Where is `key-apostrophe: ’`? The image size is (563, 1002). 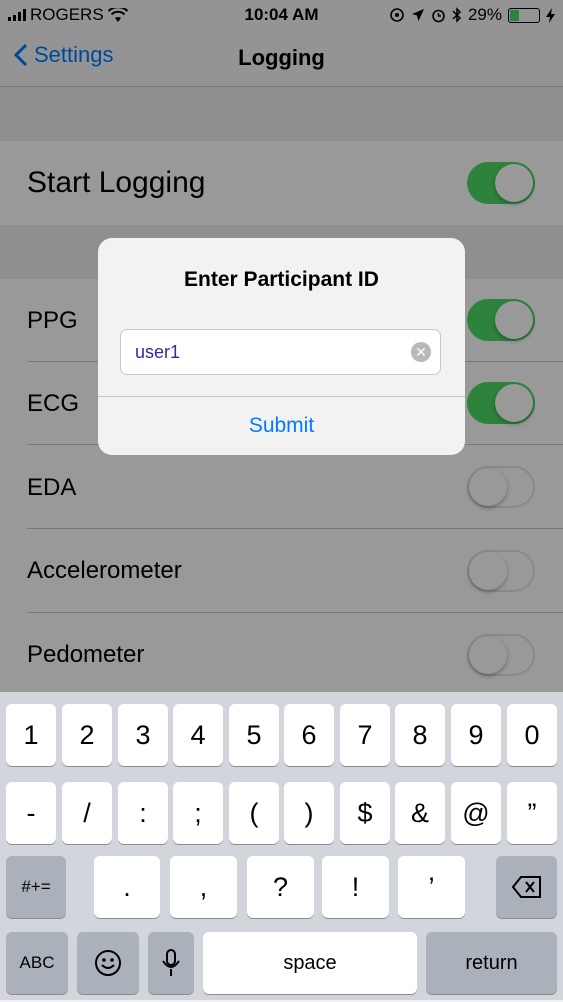 key-apostrophe: ’ is located at coordinates (431, 887).